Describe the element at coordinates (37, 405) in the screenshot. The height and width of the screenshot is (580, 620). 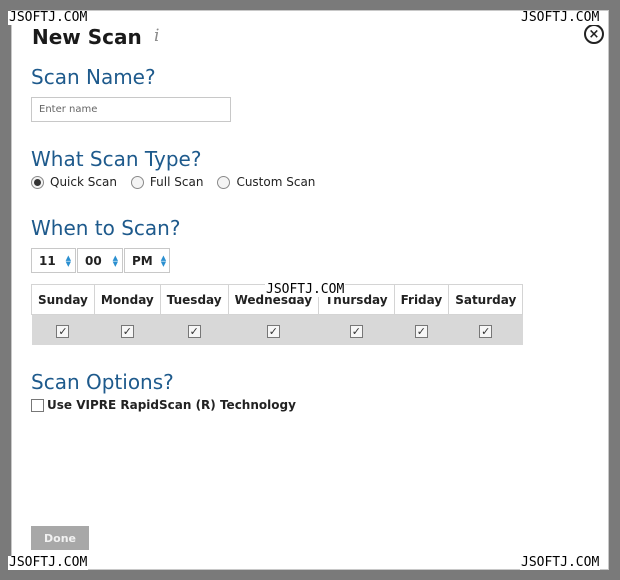
I see `rapidscan-checkbox` at that location.